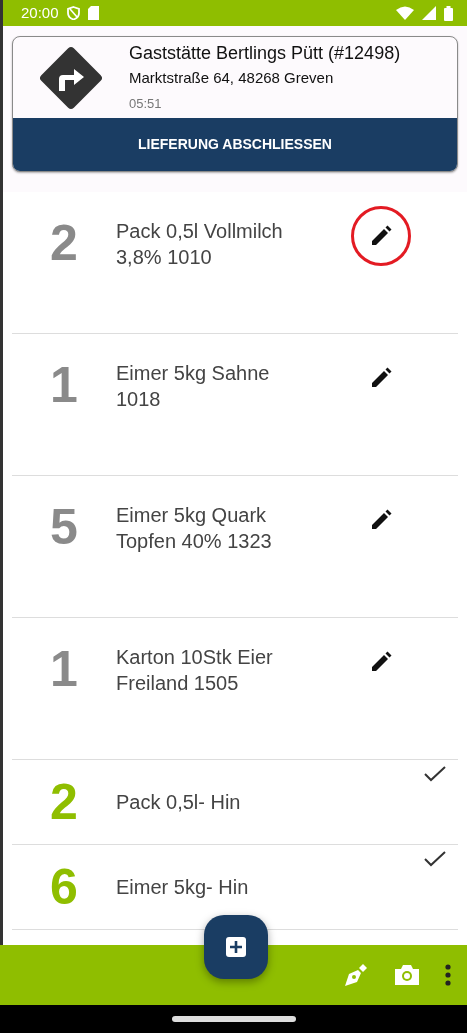  What do you see at coordinates (146, 103) in the screenshot?
I see `time-text: 05:51` at bounding box center [146, 103].